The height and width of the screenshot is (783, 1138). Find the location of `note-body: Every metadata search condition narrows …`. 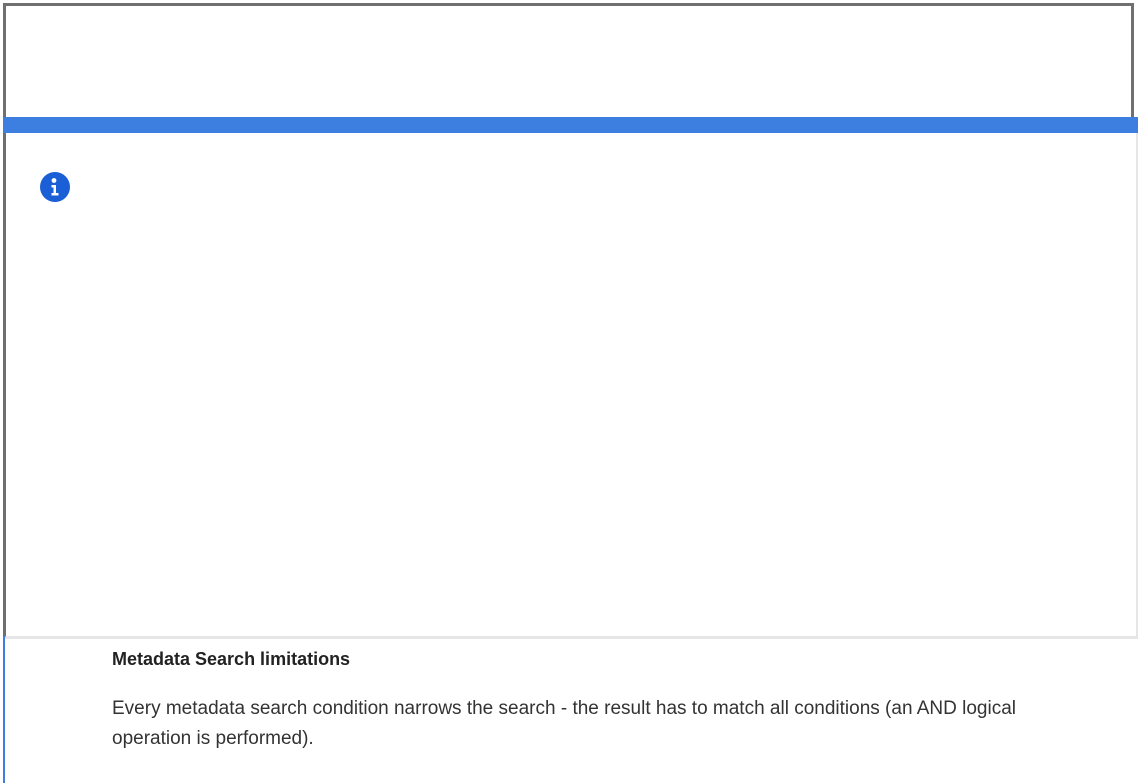

note-body: Every metadata search condition narrows … is located at coordinates (564, 723).